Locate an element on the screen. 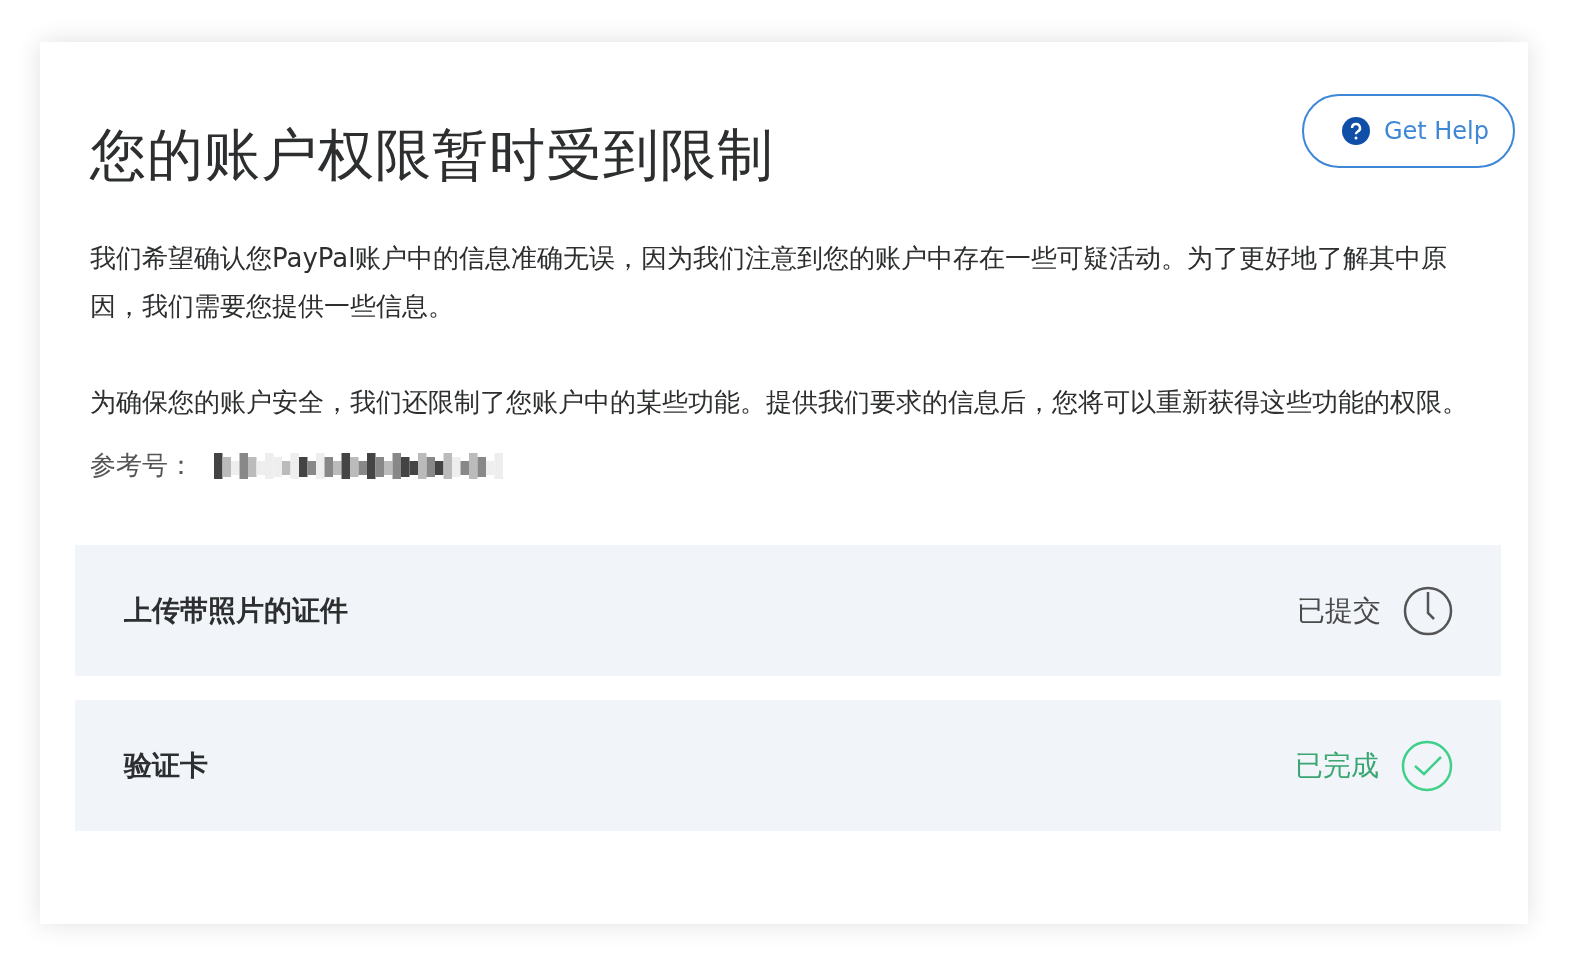  message-paragraph: 我们希望确认您PayPal账户中的信息准确无误，因为我们注意到您的账户中存在一些可疑活动。为了更好地了解其中原因，我们需要您提供一些信息。 is located at coordinates (769, 282).